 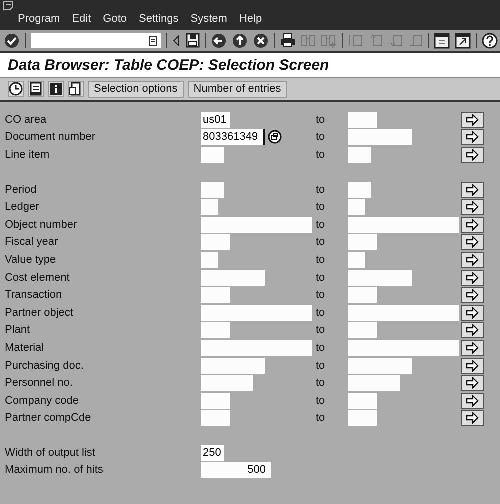 I want to click on print-icon, so click(x=288, y=40).